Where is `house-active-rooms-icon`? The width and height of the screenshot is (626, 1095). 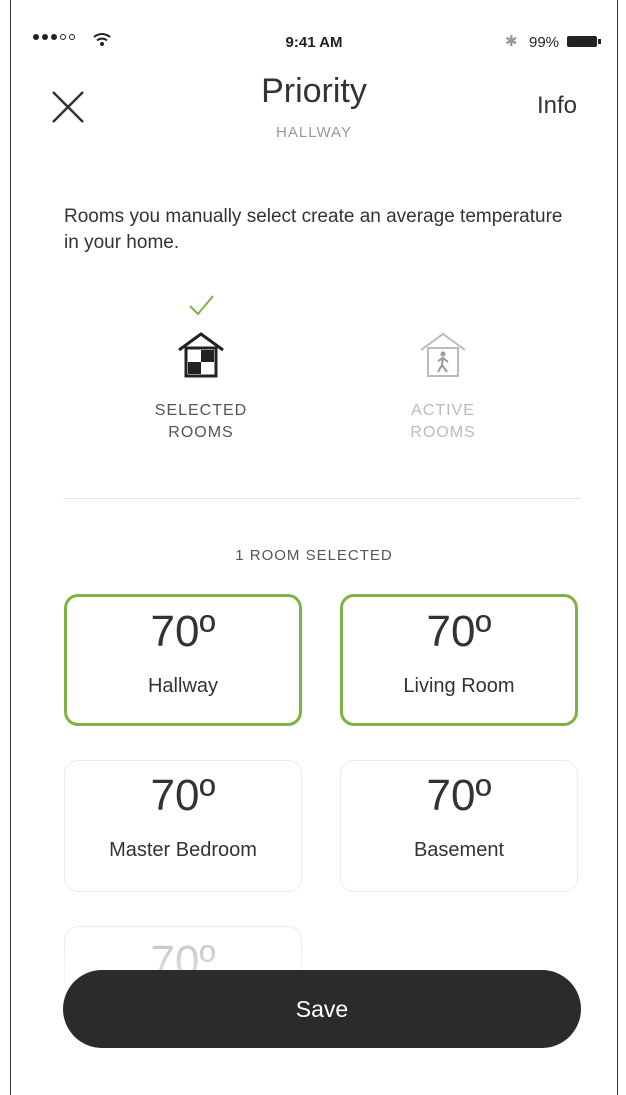 house-active-rooms-icon is located at coordinates (443, 354).